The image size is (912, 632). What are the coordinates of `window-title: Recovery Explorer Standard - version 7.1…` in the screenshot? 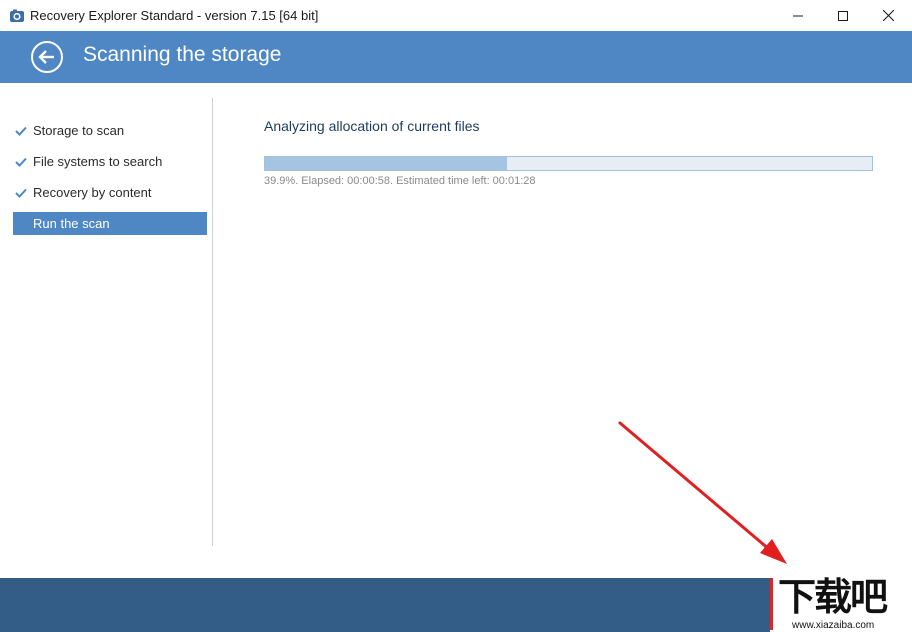 It's located at (174, 15).